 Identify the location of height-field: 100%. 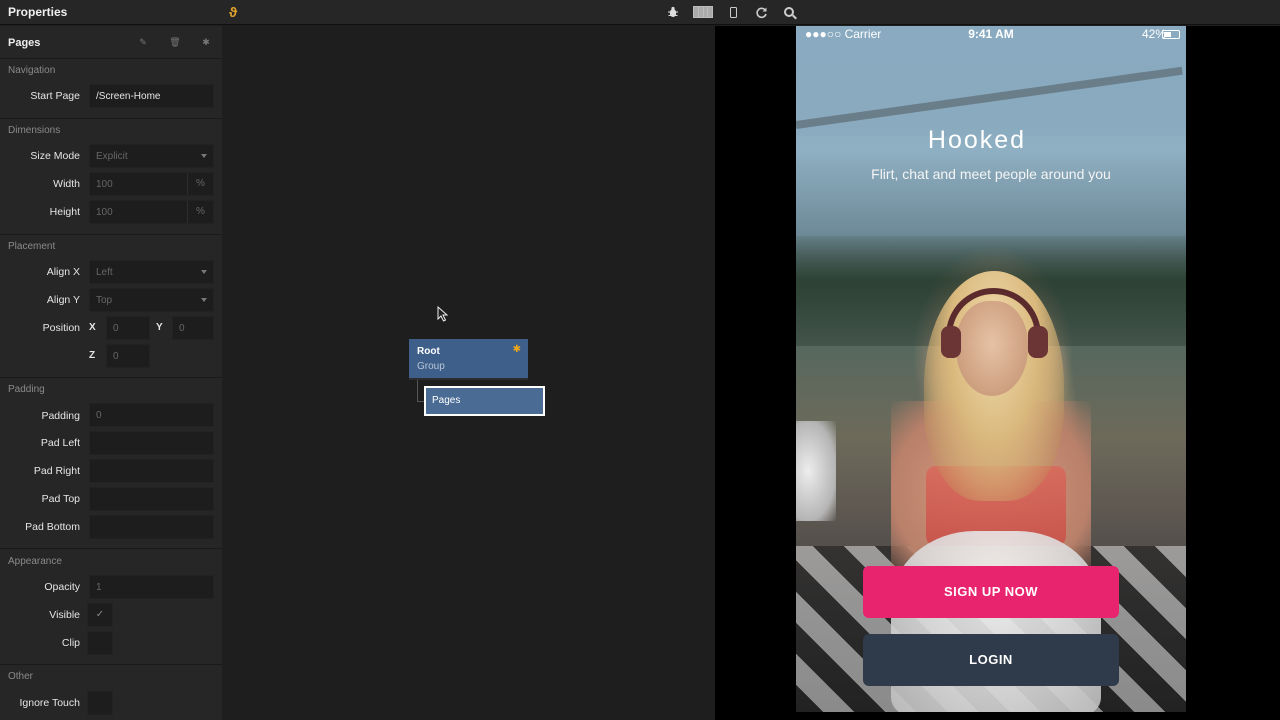
(151, 212).